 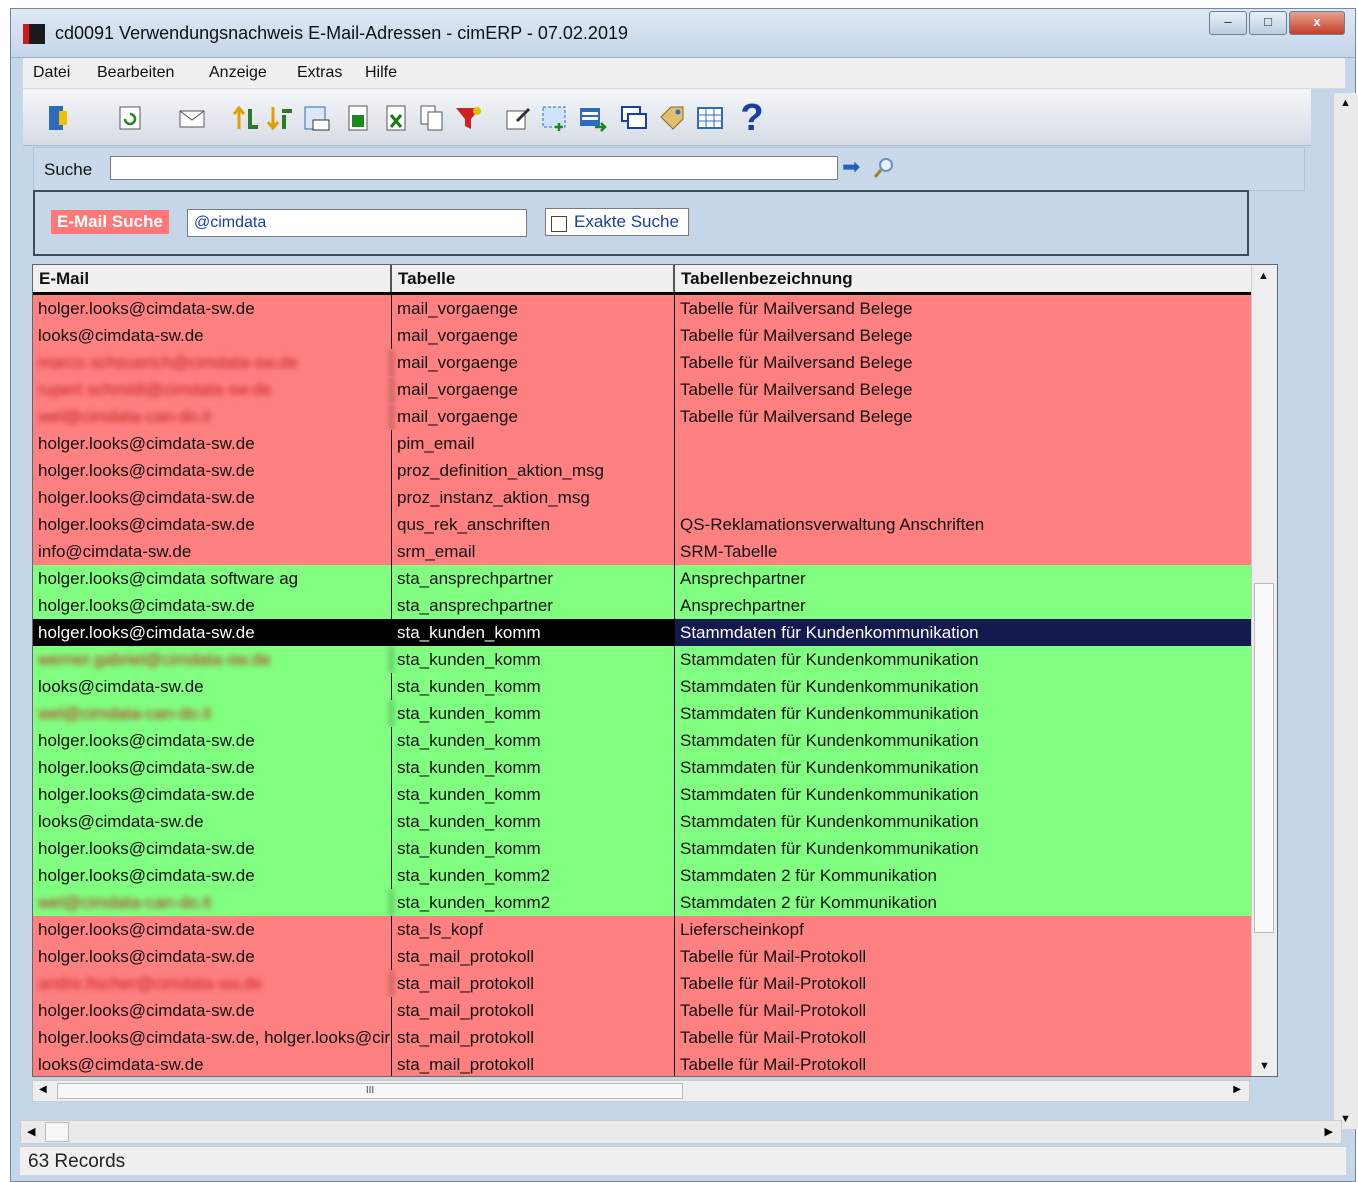 I want to click on minimize-button: –, so click(x=1228, y=23).